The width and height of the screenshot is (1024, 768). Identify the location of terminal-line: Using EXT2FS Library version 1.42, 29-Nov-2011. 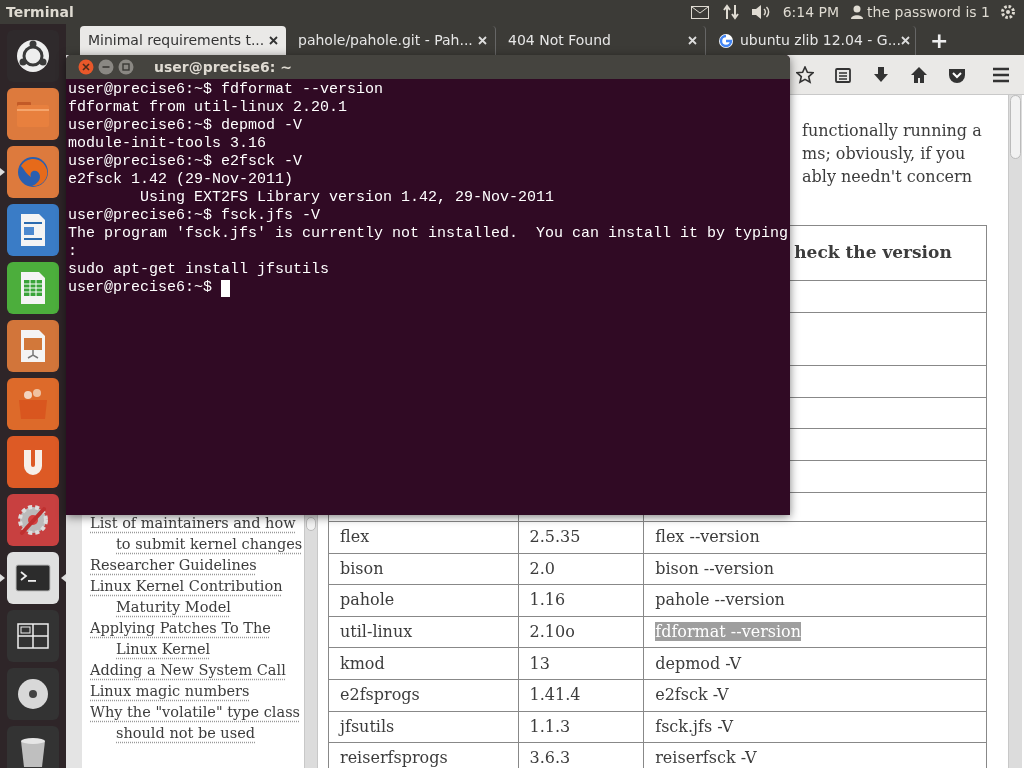
(347, 198).